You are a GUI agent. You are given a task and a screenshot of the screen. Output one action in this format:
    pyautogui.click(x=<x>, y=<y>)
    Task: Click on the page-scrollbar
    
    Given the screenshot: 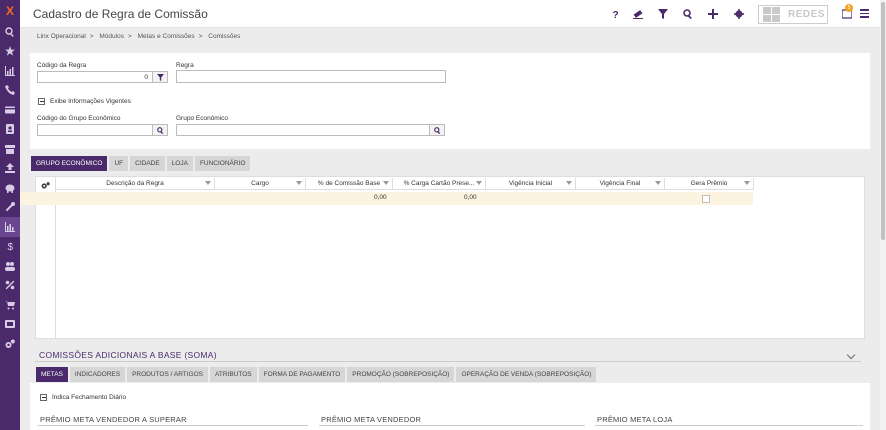 What is the action you would take?
    pyautogui.click(x=883, y=215)
    